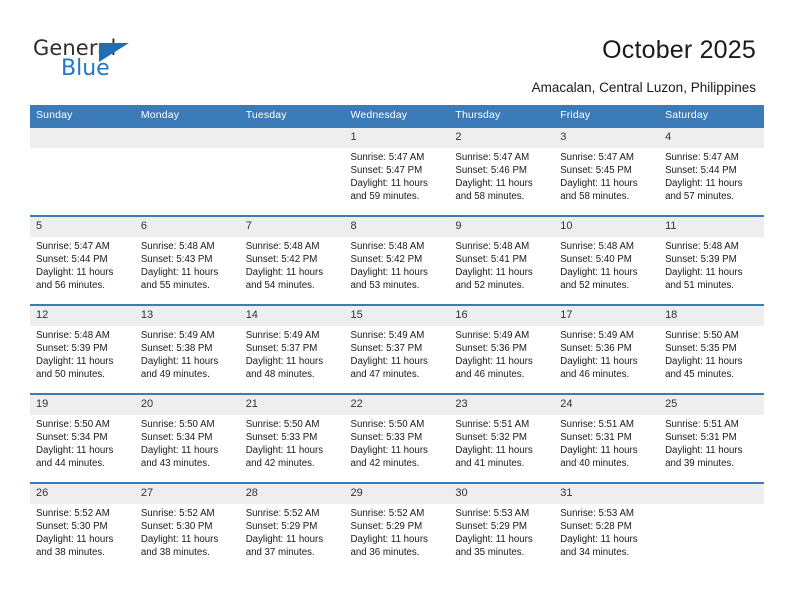 This screenshot has width=792, height=612. What do you see at coordinates (502, 494) in the screenshot?
I see `day-number: 30` at bounding box center [502, 494].